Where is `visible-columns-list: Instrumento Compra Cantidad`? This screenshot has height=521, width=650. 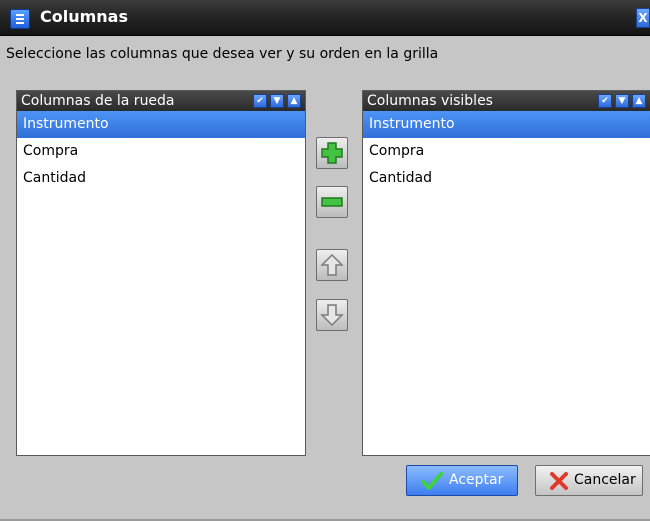
visible-columns-list: Instrumento Compra Cantidad is located at coordinates (506, 151).